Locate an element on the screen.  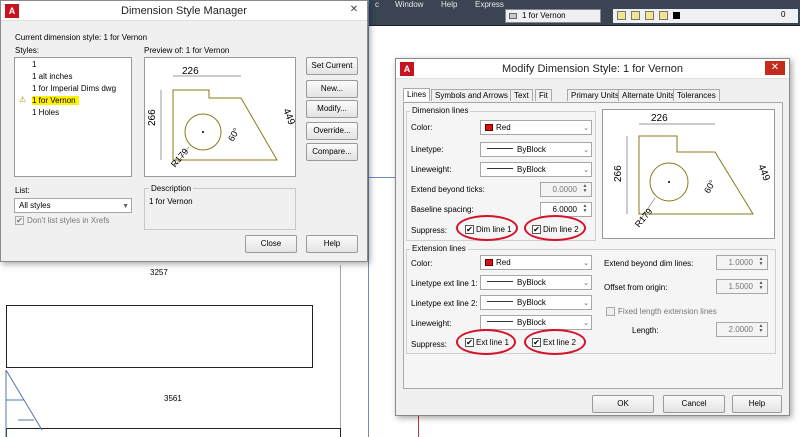
length-input: 2.0000 ▲ ▼ is located at coordinates (742, 329).